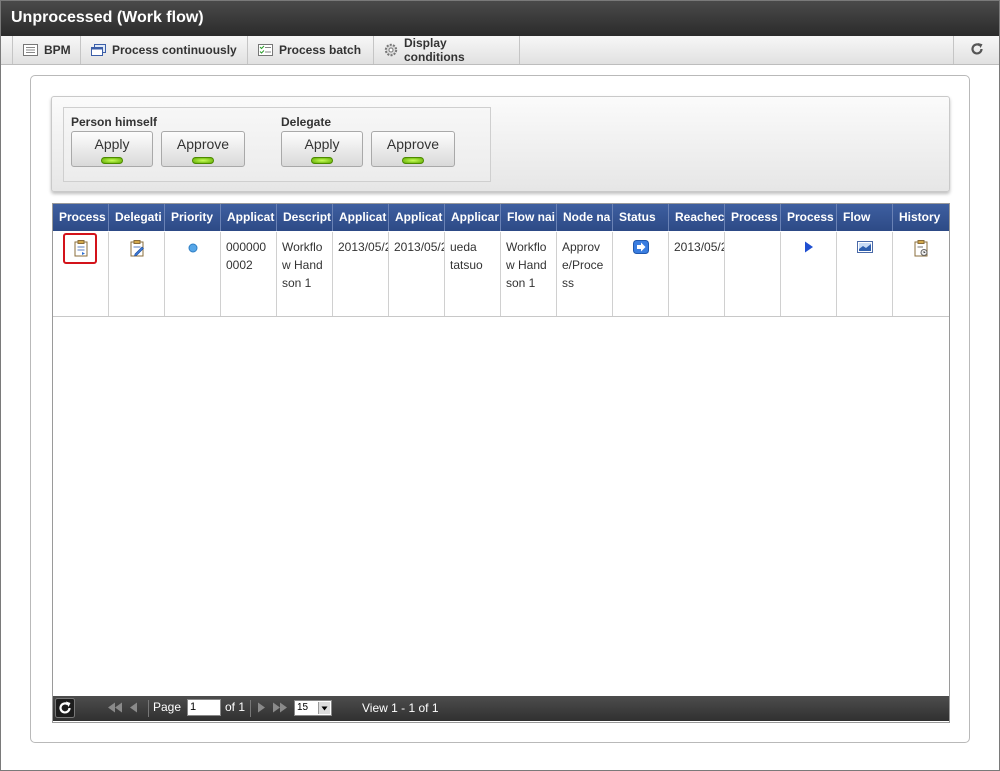  Describe the element at coordinates (235, 707) in the screenshot. I see `page-of-label: of 1` at that location.